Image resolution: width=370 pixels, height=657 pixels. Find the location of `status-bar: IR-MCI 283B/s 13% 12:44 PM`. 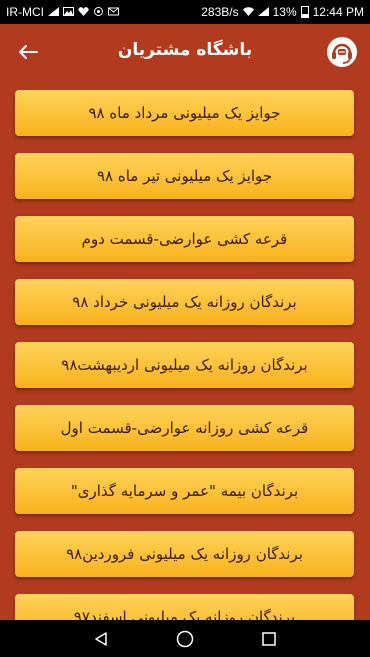

status-bar: IR-MCI 283B/s 13% 12:44 PM is located at coordinates (185, 12).